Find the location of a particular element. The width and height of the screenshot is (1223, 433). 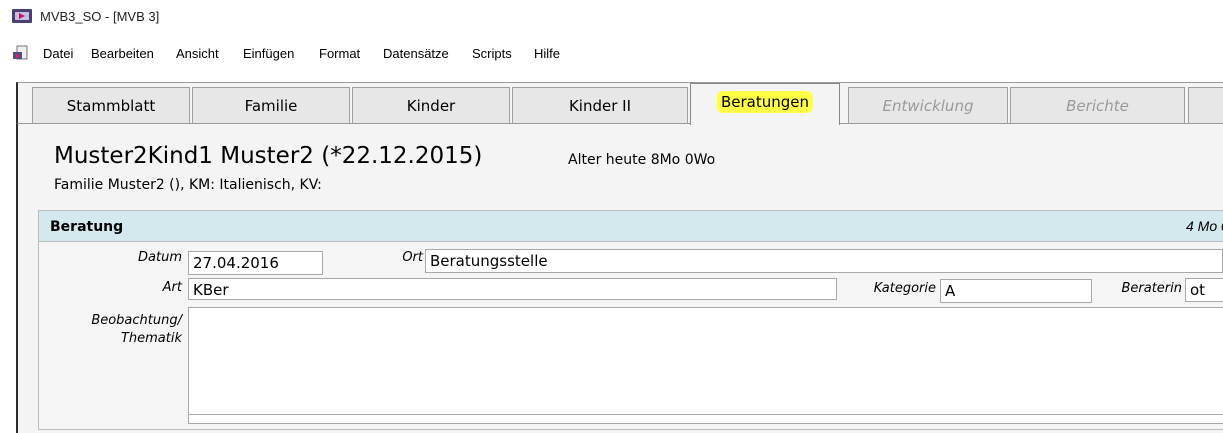

art-label: Art is located at coordinates (172, 287).